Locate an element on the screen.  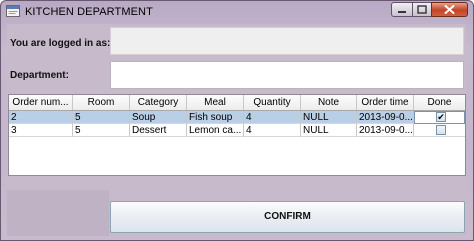
cell-done: ✔ is located at coordinates (439, 117).